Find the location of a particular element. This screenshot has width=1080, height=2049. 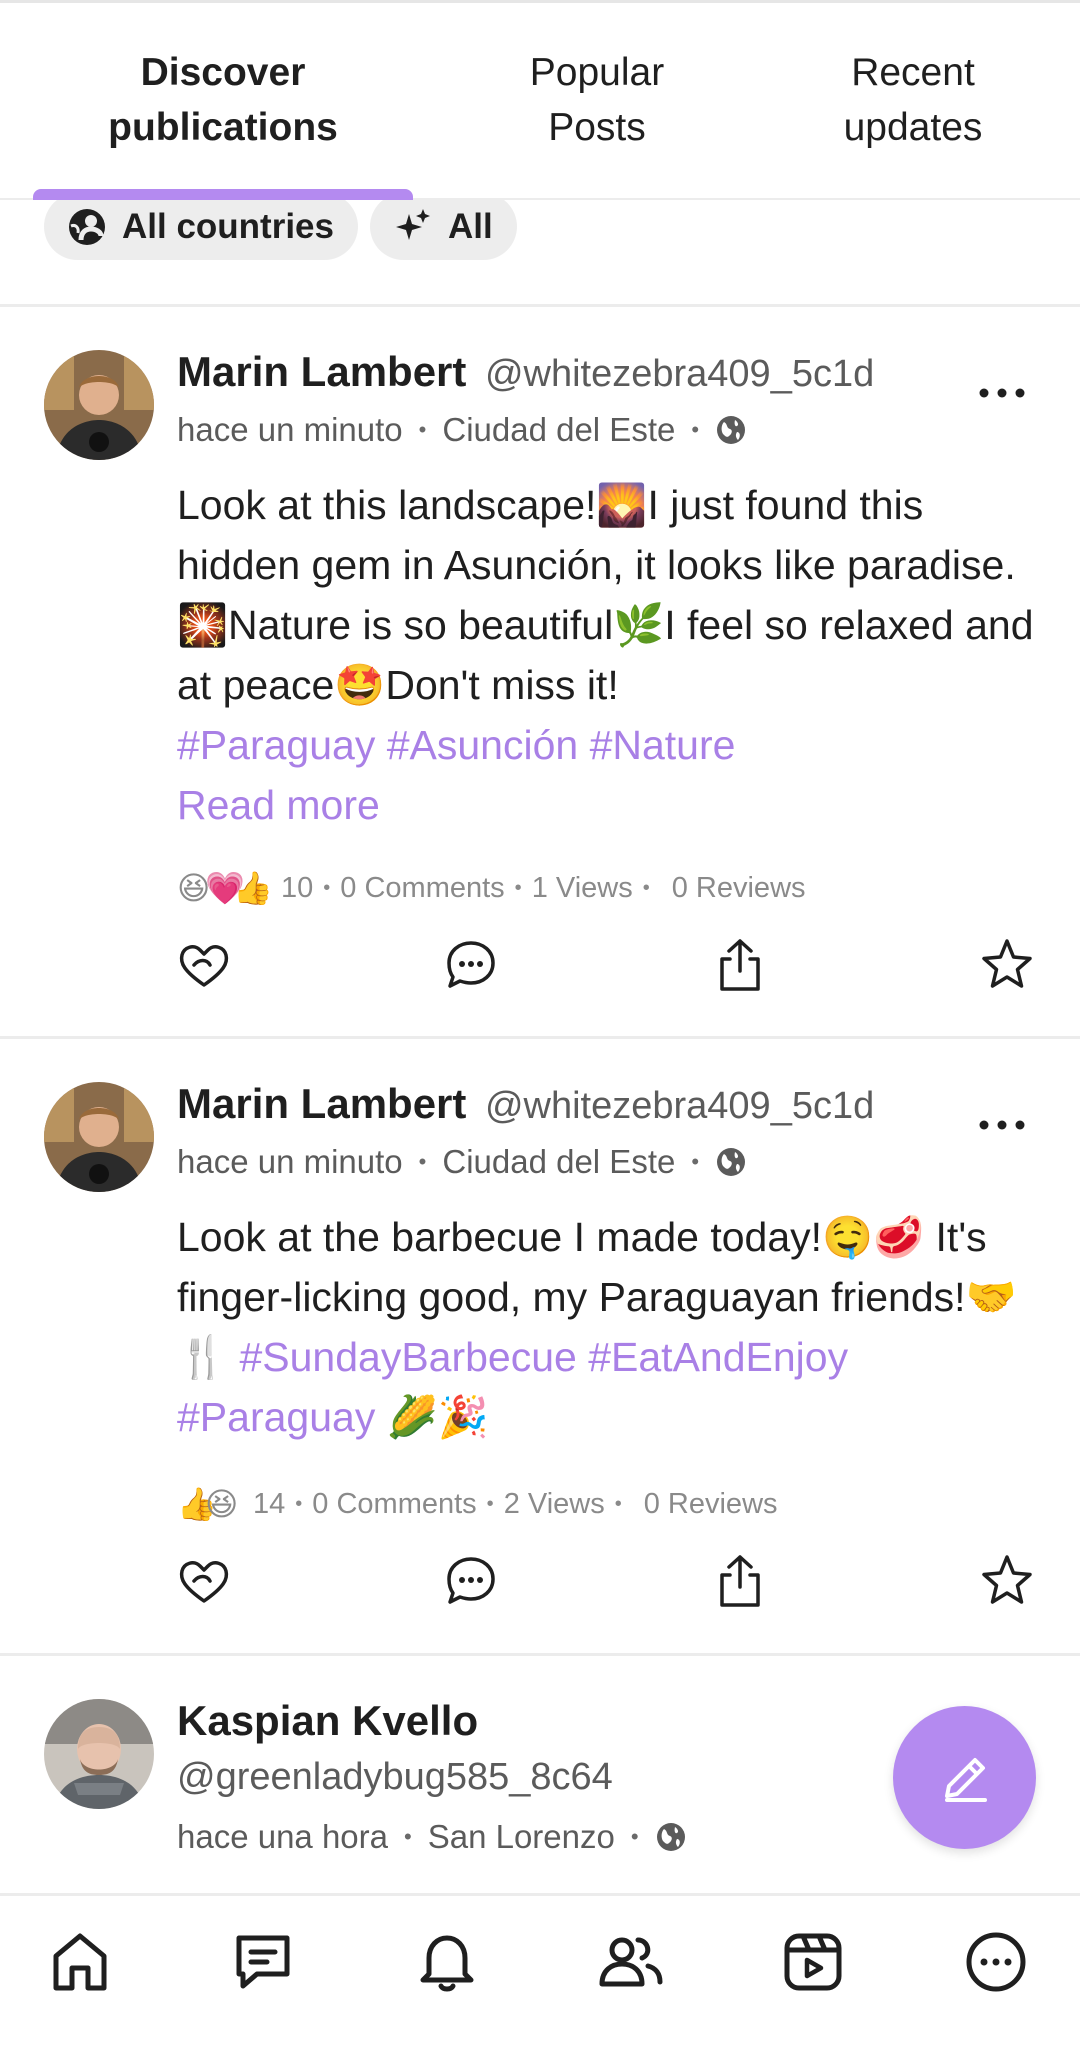

filter-chip-label: All countries is located at coordinates (228, 226).